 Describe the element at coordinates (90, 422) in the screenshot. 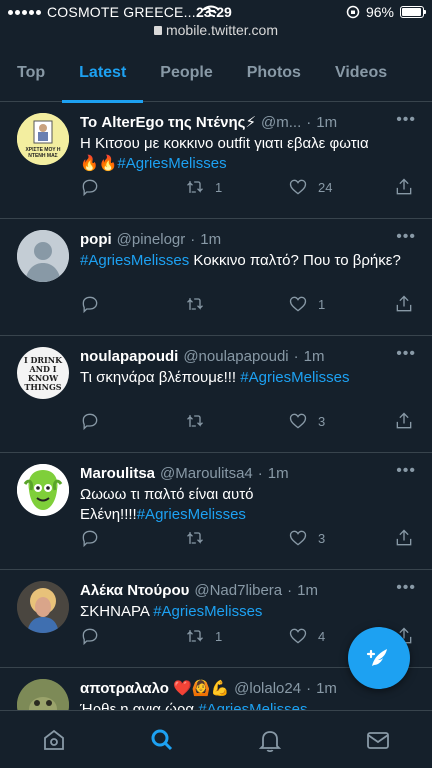

I see `reply-icon` at that location.